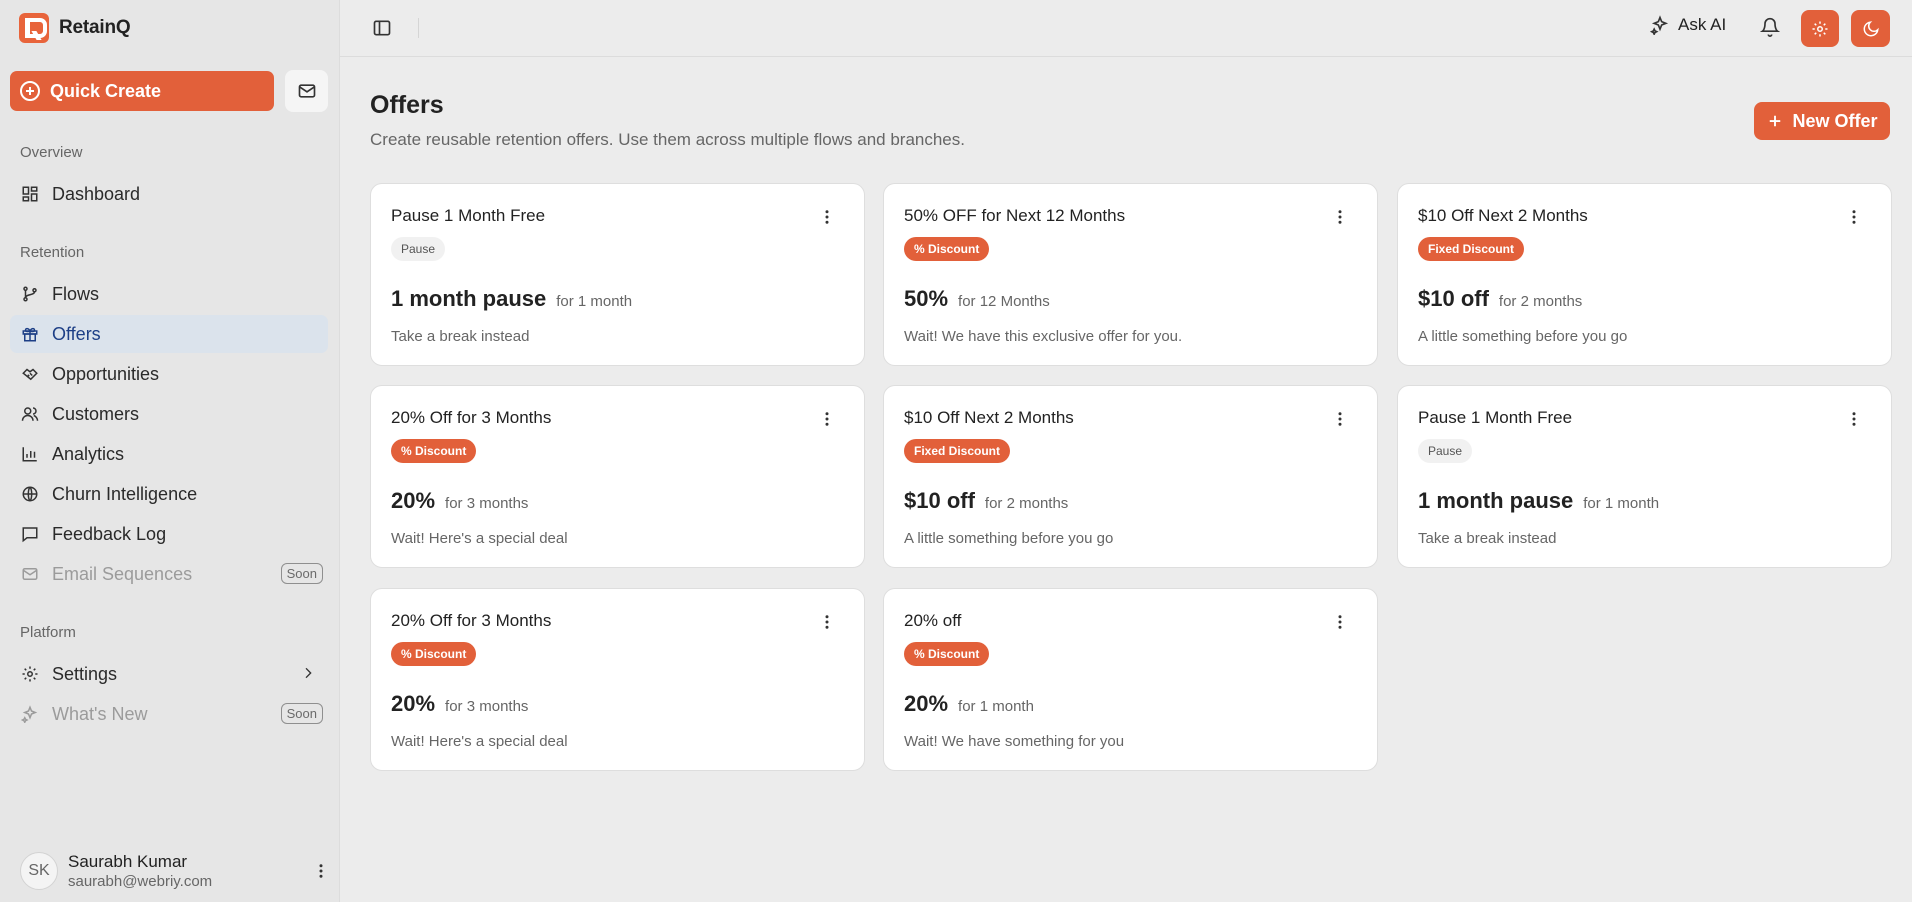 The image size is (1912, 902). What do you see at coordinates (30, 714) in the screenshot?
I see `sparkles-icon` at bounding box center [30, 714].